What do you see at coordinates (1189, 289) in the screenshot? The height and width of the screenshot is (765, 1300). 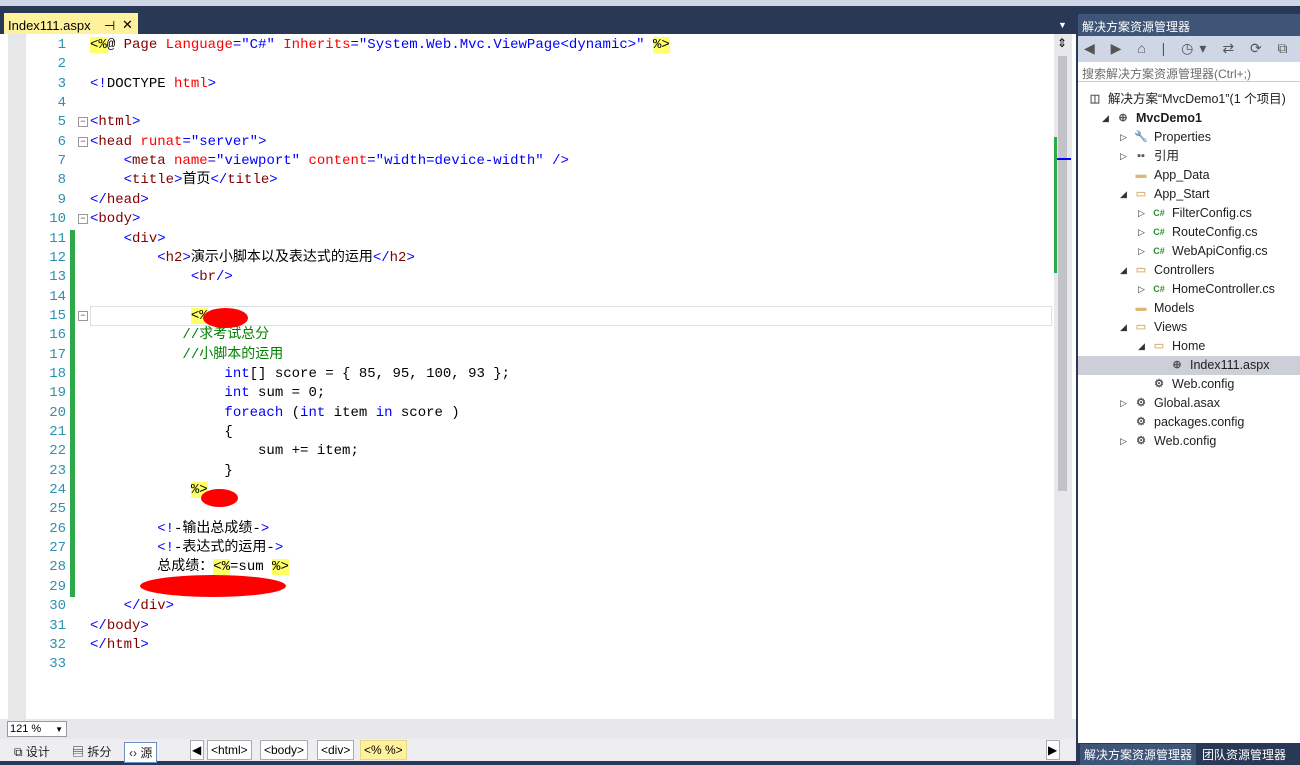 I see `tree-item: ▷ C# HomeController.cs` at bounding box center [1189, 289].